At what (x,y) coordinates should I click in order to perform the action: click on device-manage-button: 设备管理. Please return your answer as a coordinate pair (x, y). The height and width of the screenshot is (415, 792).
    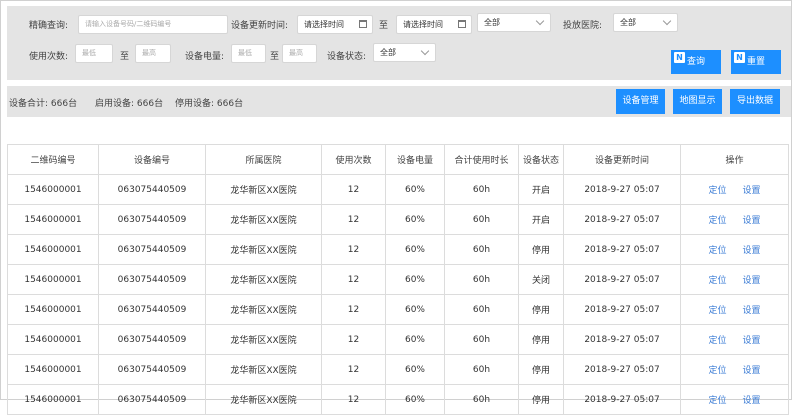
    Looking at the image, I should click on (640, 101).